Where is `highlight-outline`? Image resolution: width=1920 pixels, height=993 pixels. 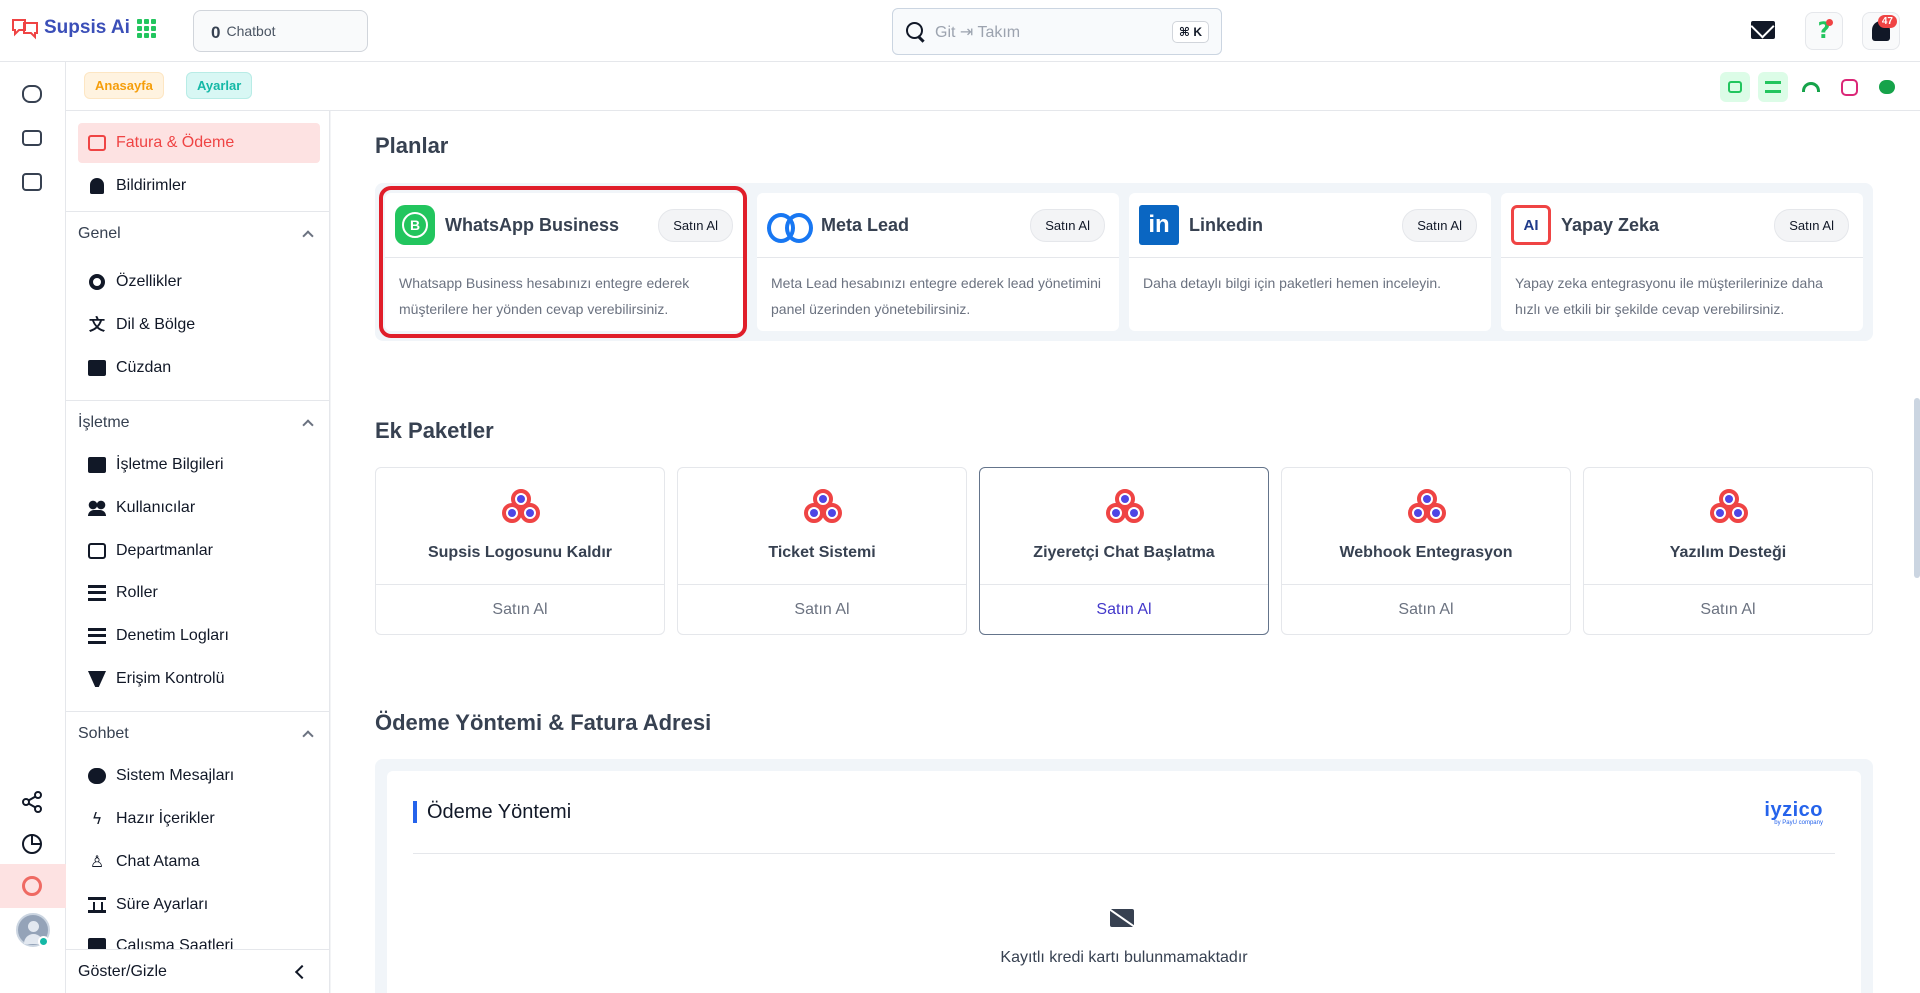
highlight-outline is located at coordinates (563, 262).